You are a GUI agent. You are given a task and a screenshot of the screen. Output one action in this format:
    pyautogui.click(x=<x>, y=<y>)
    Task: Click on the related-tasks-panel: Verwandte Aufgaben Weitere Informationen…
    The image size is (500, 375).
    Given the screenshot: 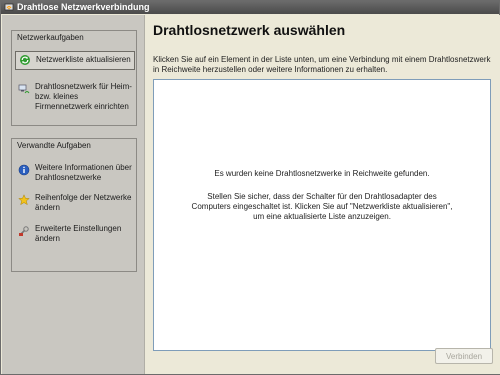 What is the action you would take?
    pyautogui.click(x=74, y=205)
    